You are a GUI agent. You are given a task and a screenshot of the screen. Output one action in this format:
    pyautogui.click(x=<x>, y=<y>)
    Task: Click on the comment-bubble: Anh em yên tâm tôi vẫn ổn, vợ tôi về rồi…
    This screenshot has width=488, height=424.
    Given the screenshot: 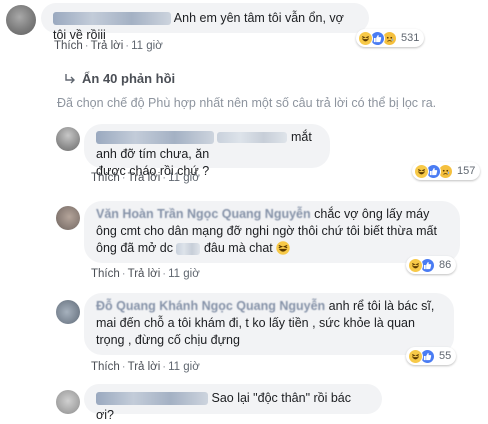 What is the action you would take?
    pyautogui.click(x=205, y=22)
    